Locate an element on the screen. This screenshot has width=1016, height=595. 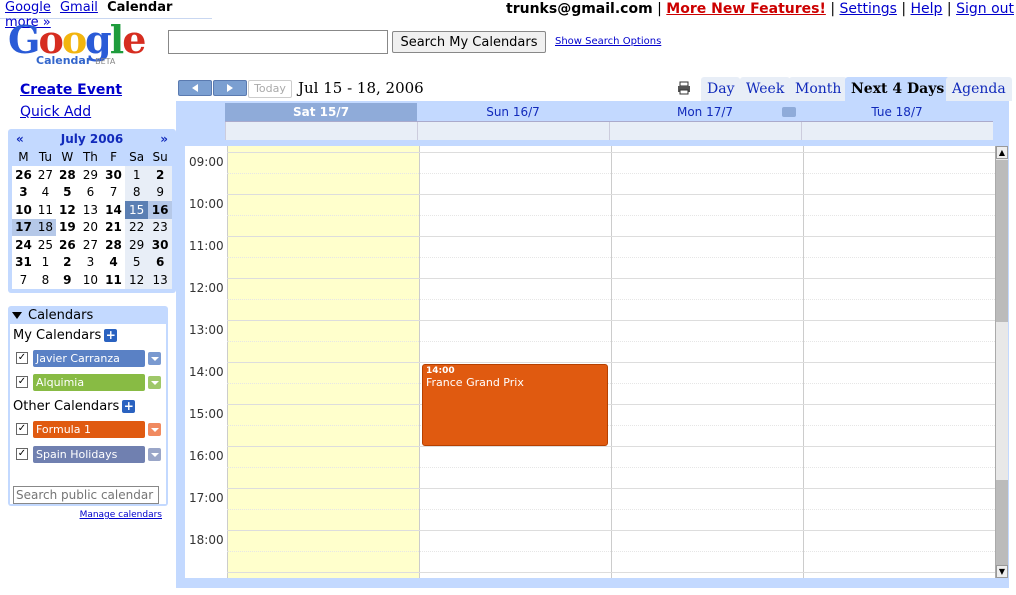
sign-out-link: Sign out is located at coordinates (985, 9).